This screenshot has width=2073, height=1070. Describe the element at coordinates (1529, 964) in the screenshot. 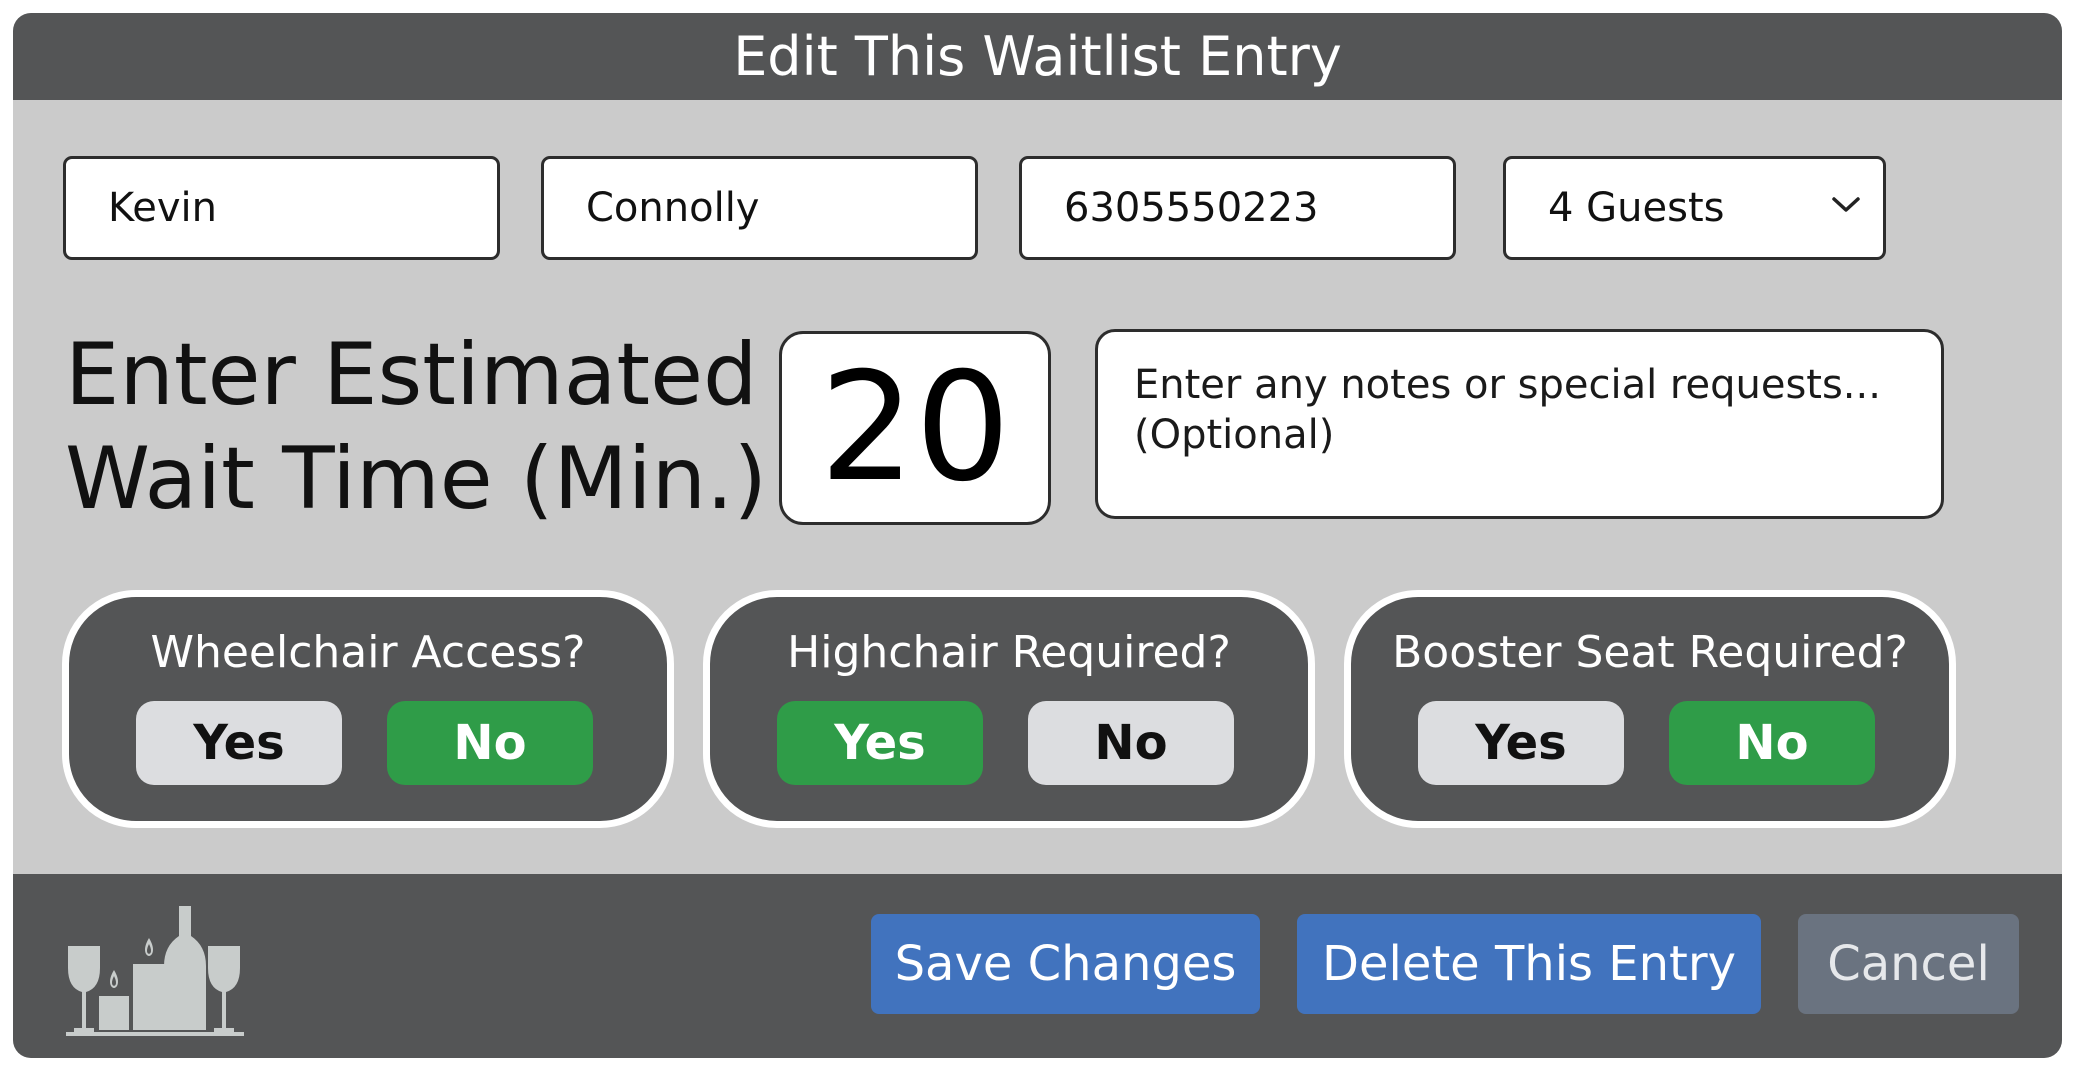

I see `delete-entry-button: Delete This Entry` at that location.